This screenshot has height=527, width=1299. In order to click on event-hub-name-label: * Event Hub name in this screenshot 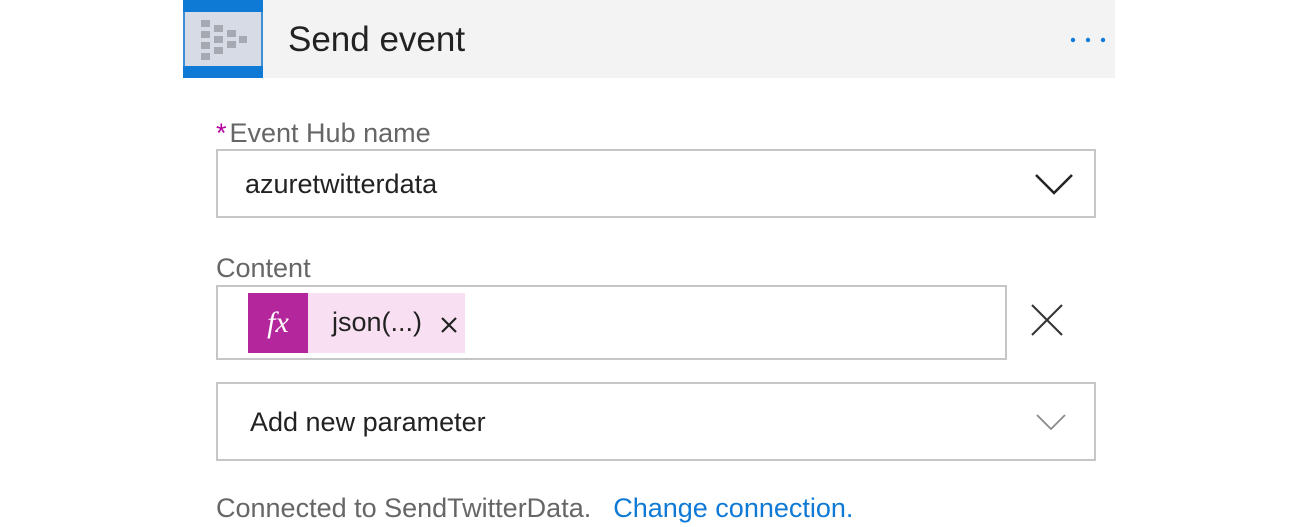, I will do `click(323, 133)`.